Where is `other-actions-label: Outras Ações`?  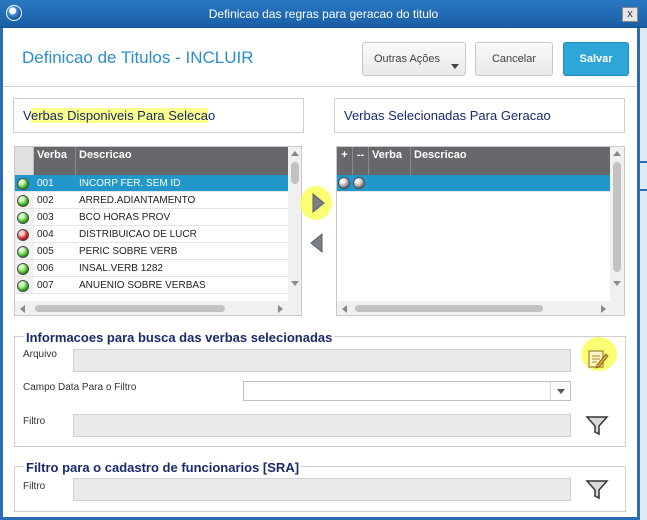 other-actions-label: Outras Ações is located at coordinates (407, 59).